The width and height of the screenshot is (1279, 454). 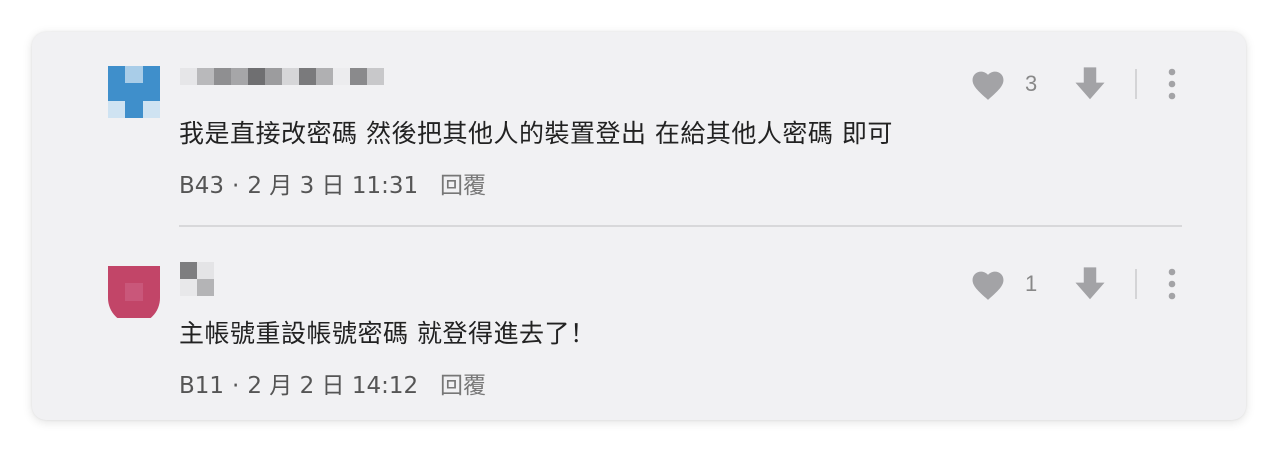 I want to click on comment-meta: B11 · 2 月 2 日 14:12, so click(x=298, y=383).